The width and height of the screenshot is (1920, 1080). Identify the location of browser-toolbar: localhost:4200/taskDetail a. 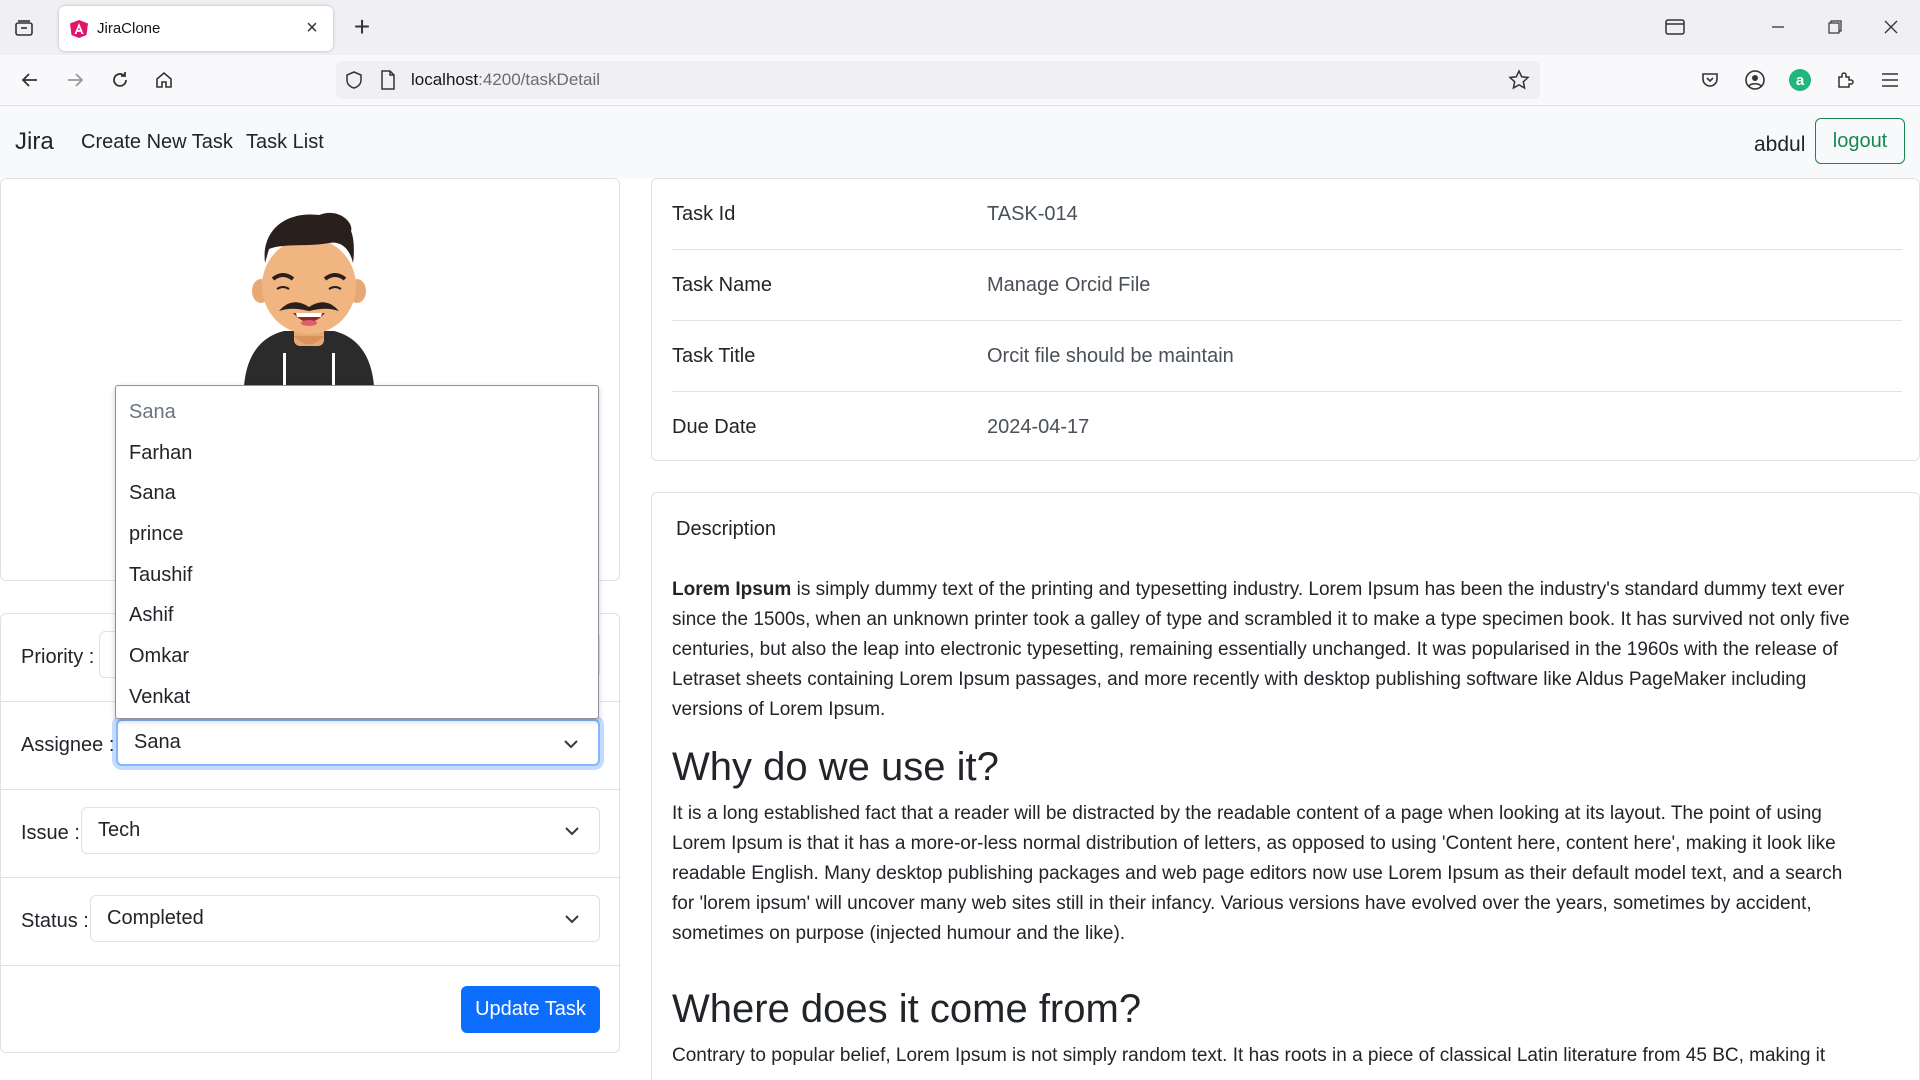
(960, 80).